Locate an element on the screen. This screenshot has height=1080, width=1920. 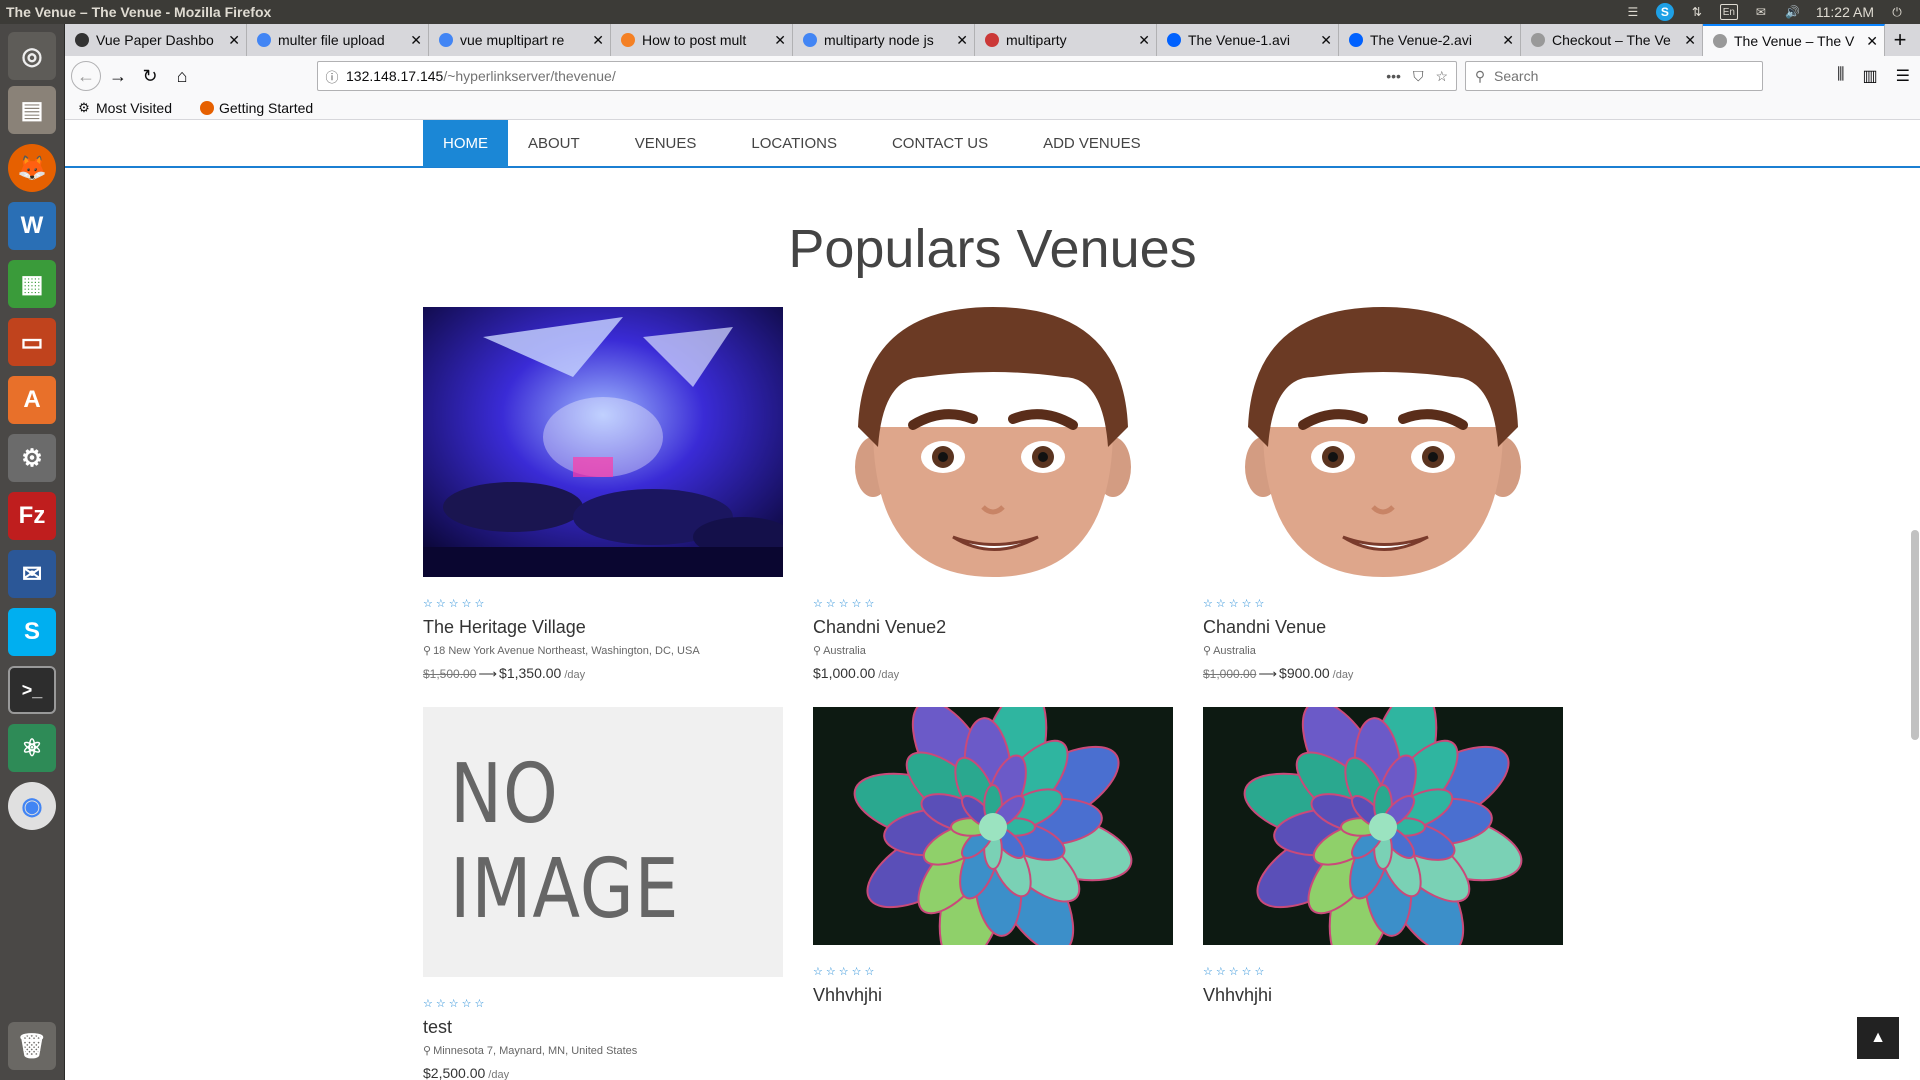
thunderbird-icon: ✉ is located at coordinates (32, 574).